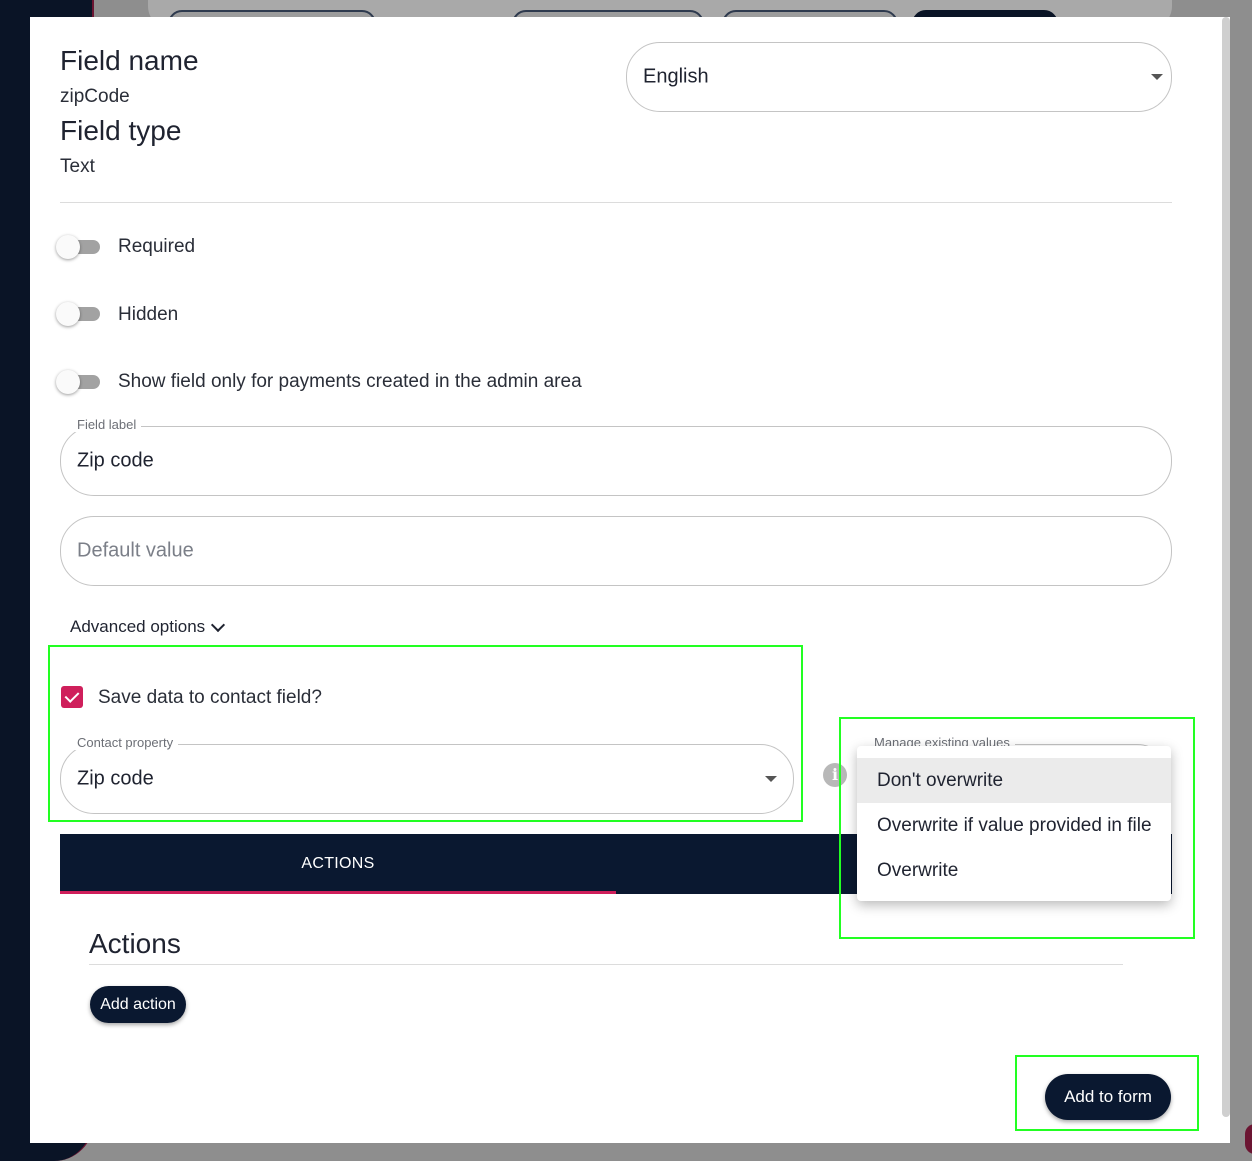  I want to click on add-to-form-button: Add to form, so click(1108, 1097).